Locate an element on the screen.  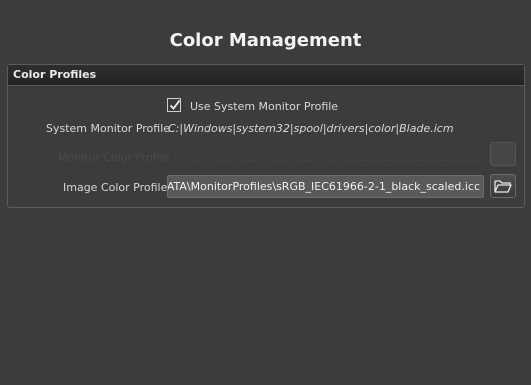
folder-open-icon is located at coordinates (503, 186).